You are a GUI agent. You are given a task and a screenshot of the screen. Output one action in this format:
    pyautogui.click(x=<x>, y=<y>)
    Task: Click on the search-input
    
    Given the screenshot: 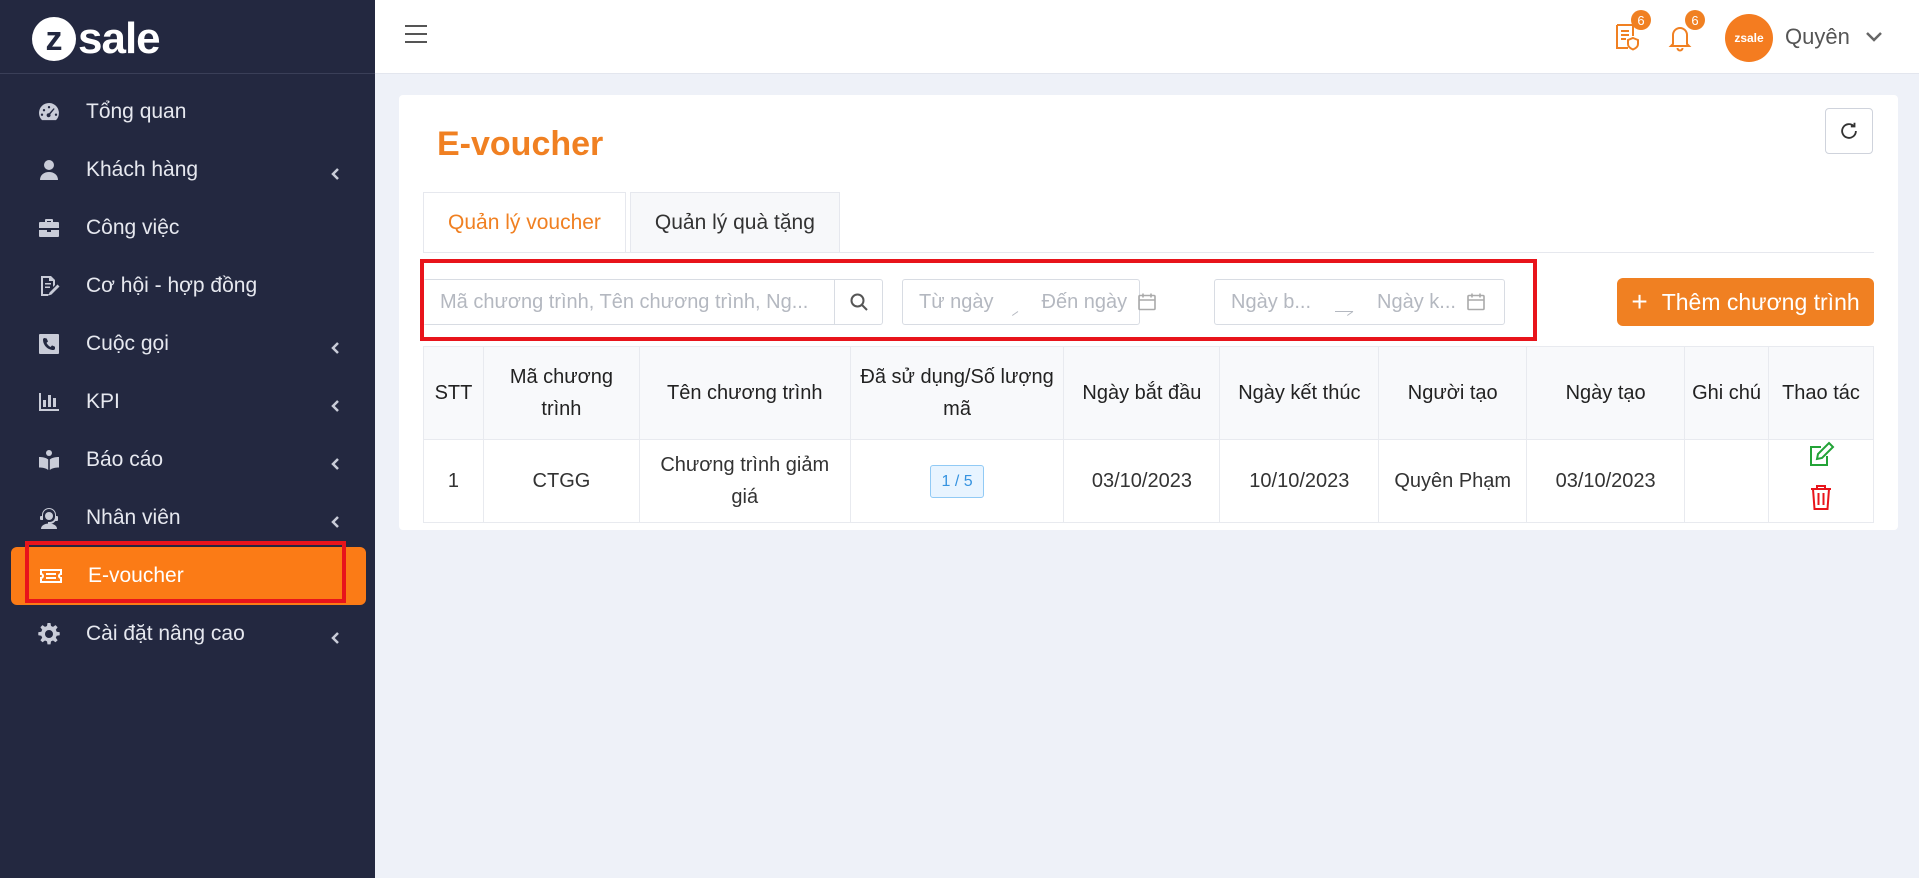 What is the action you would take?
    pyautogui.click(x=629, y=302)
    